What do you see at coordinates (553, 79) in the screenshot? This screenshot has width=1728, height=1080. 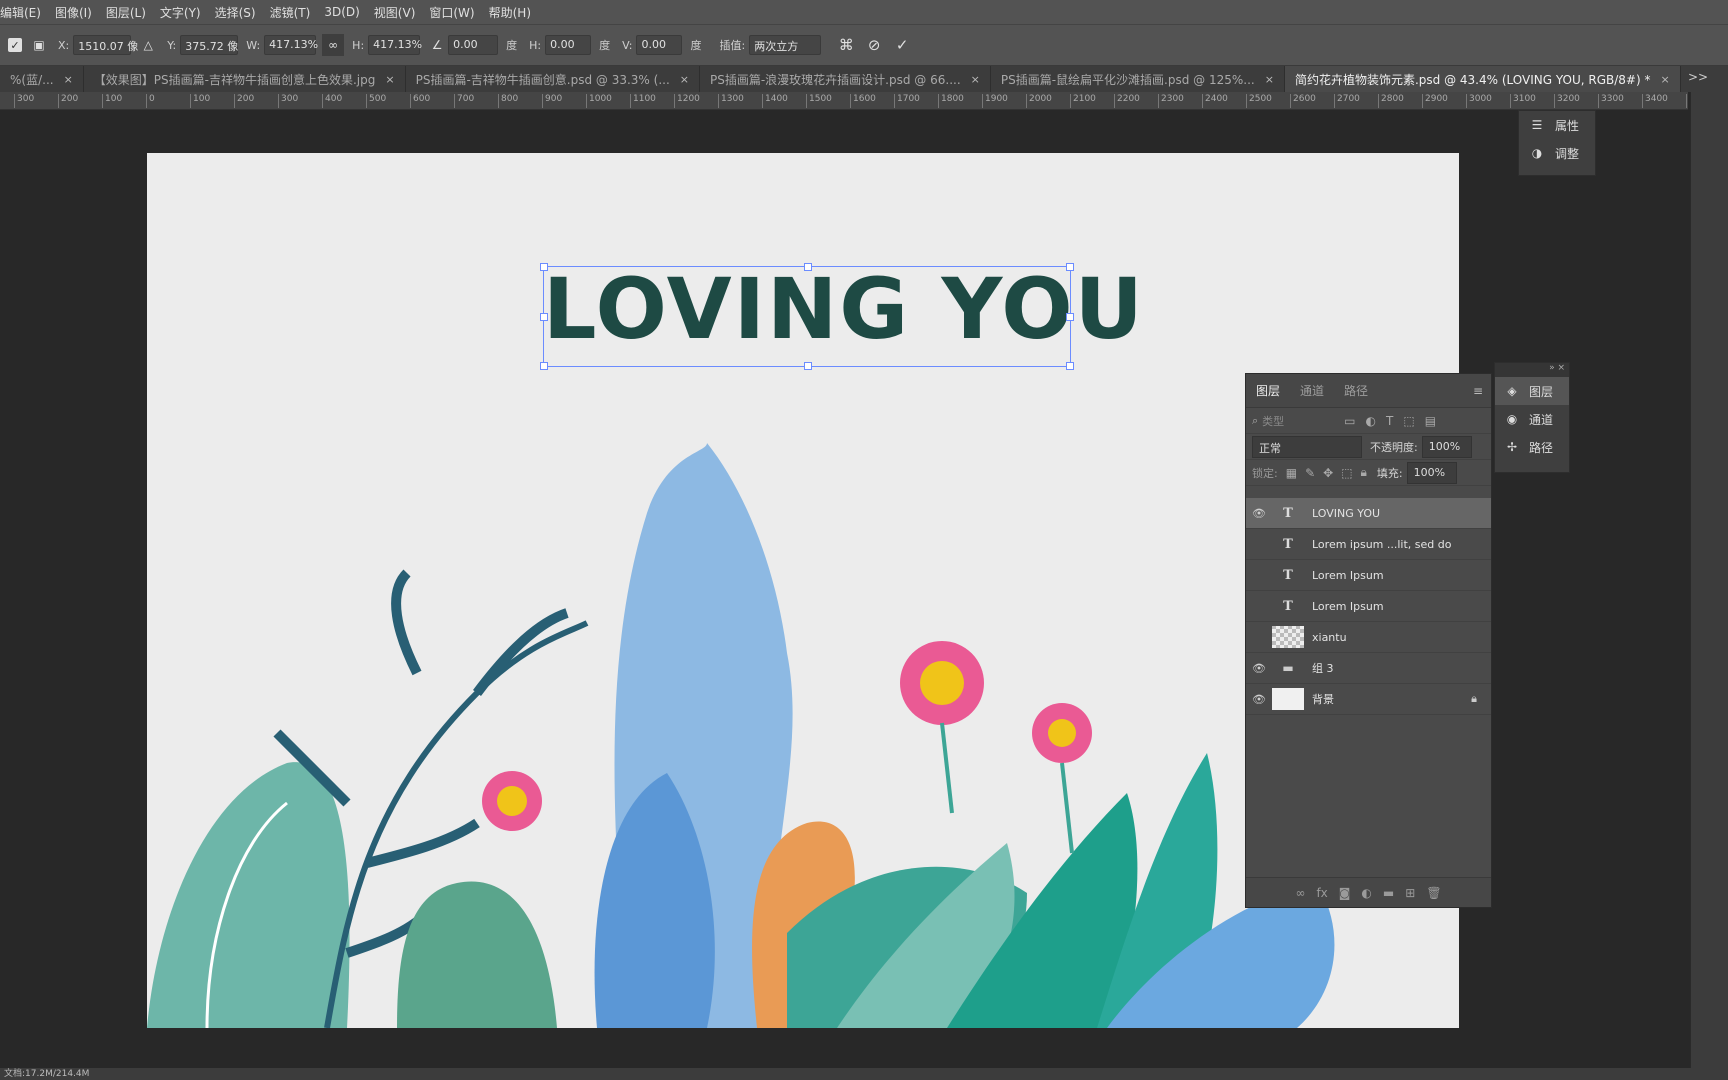 I see `document-tab: PS插画篇-吉祥物牛插画创意.psd @ 33.3% (... ×` at bounding box center [553, 79].